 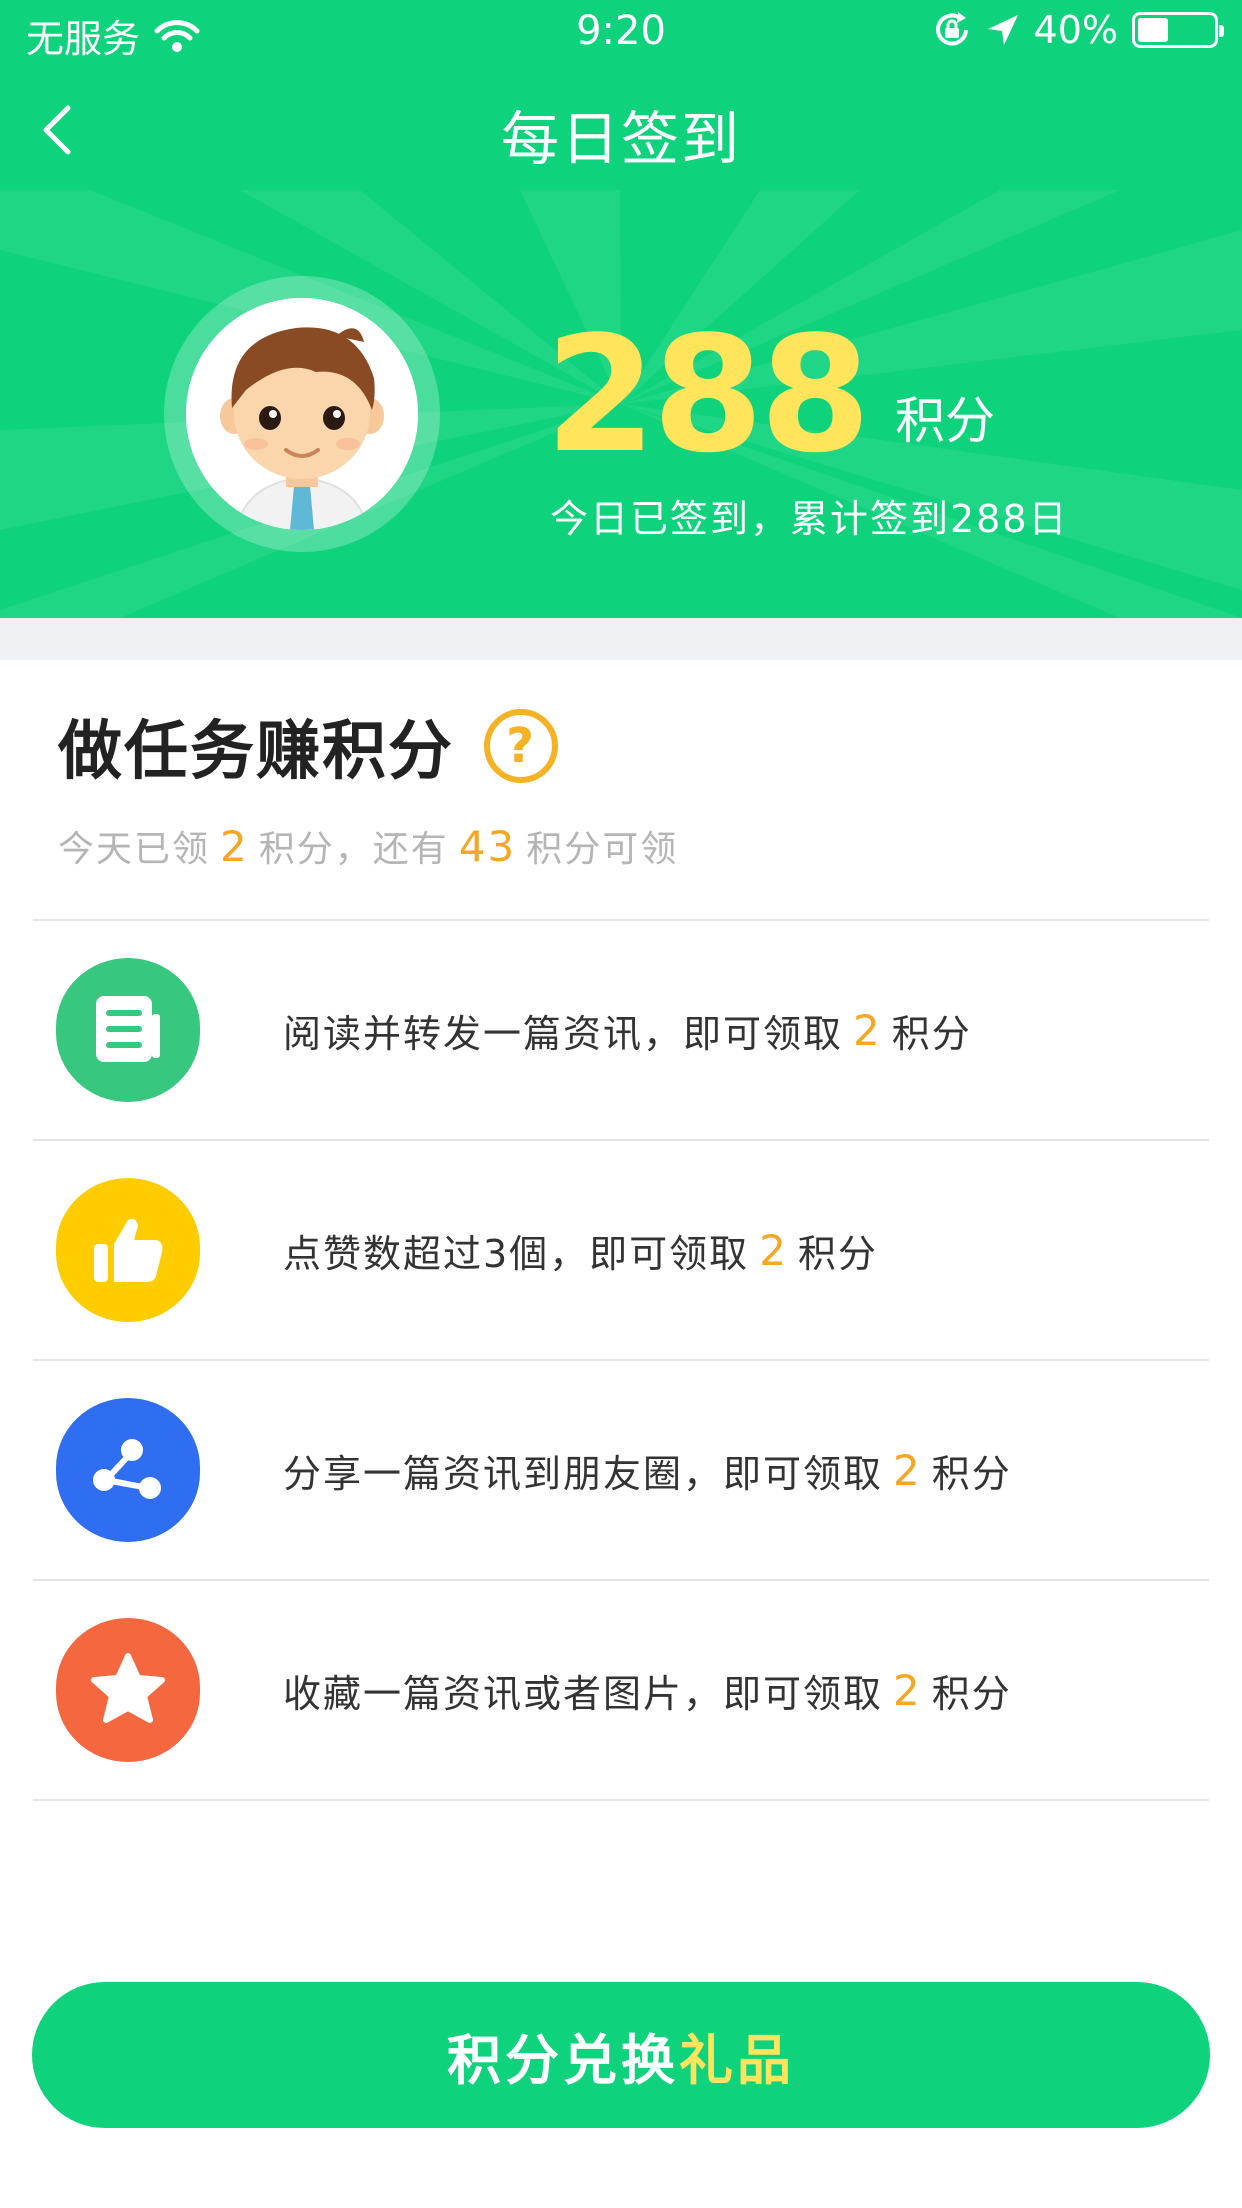 I want to click on page-title: 每日签到, so click(x=620, y=139).